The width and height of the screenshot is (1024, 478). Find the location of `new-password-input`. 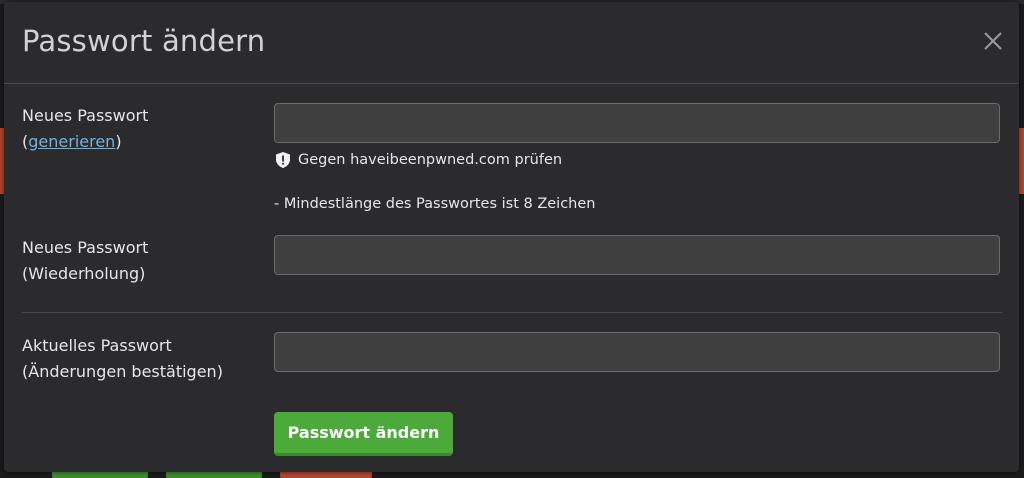

new-password-input is located at coordinates (637, 123).